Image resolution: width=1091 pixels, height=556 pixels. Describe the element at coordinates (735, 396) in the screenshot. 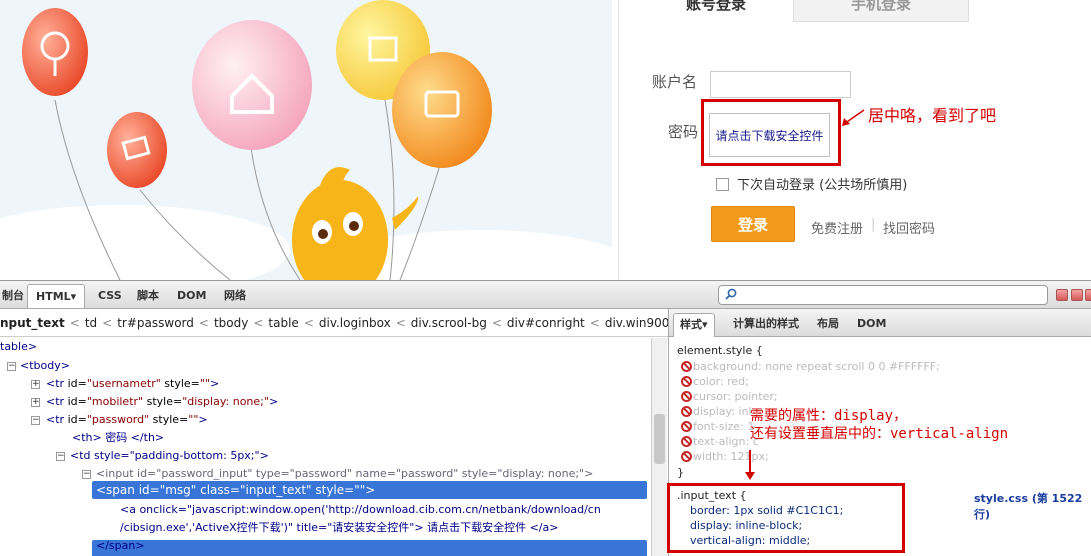

I see `disabled-property: cursor: pointer;` at that location.